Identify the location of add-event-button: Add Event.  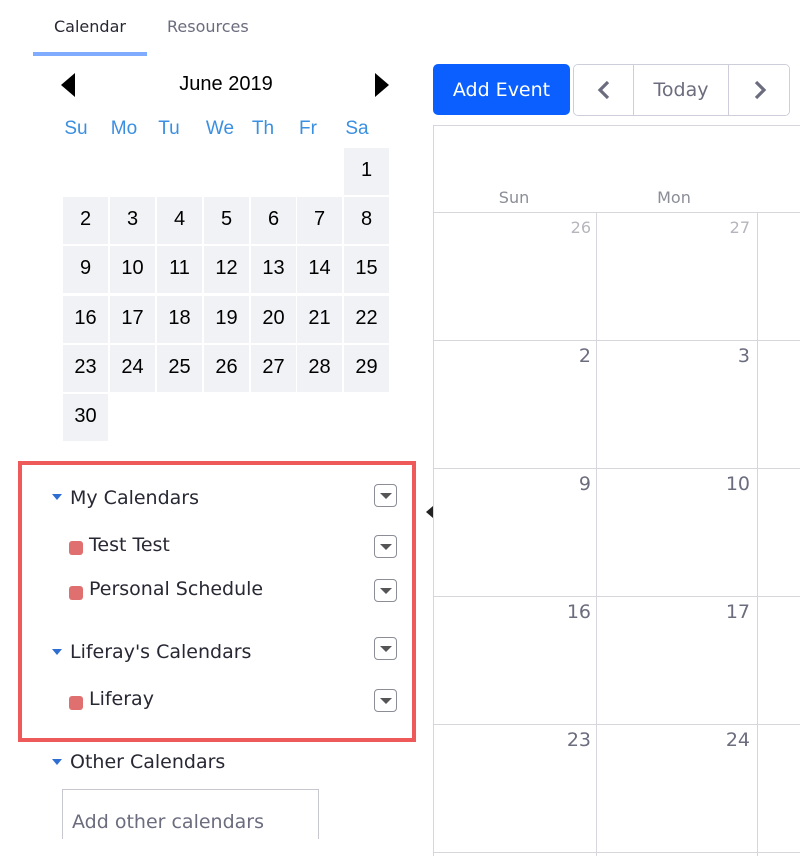
(501, 89).